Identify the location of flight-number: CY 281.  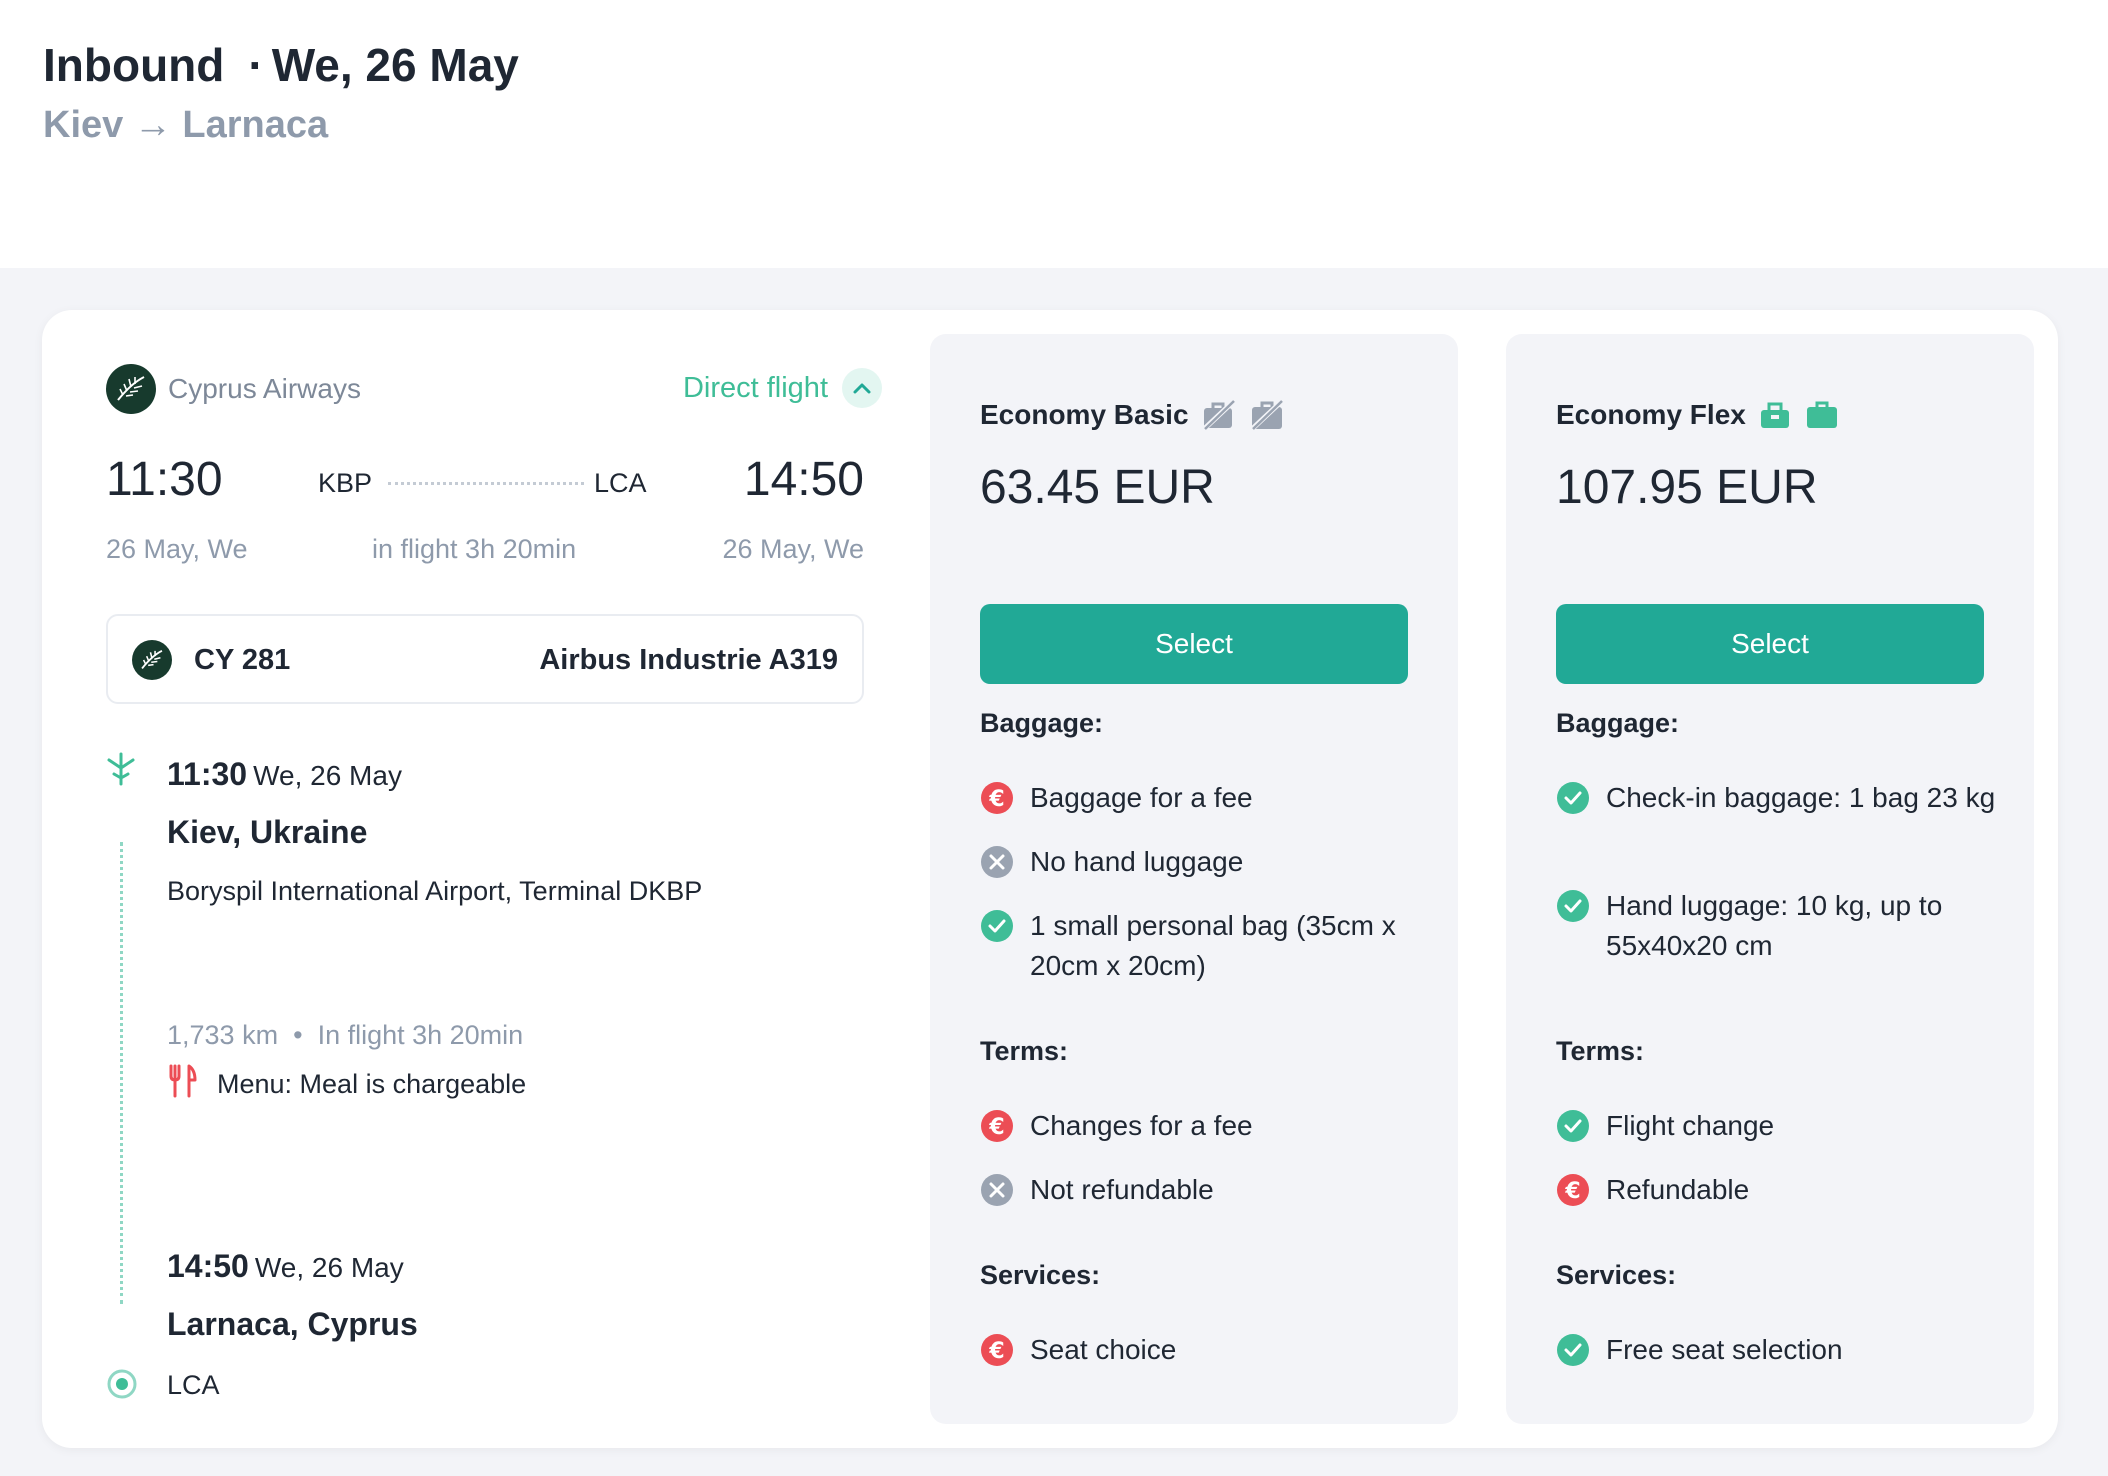
(242, 660).